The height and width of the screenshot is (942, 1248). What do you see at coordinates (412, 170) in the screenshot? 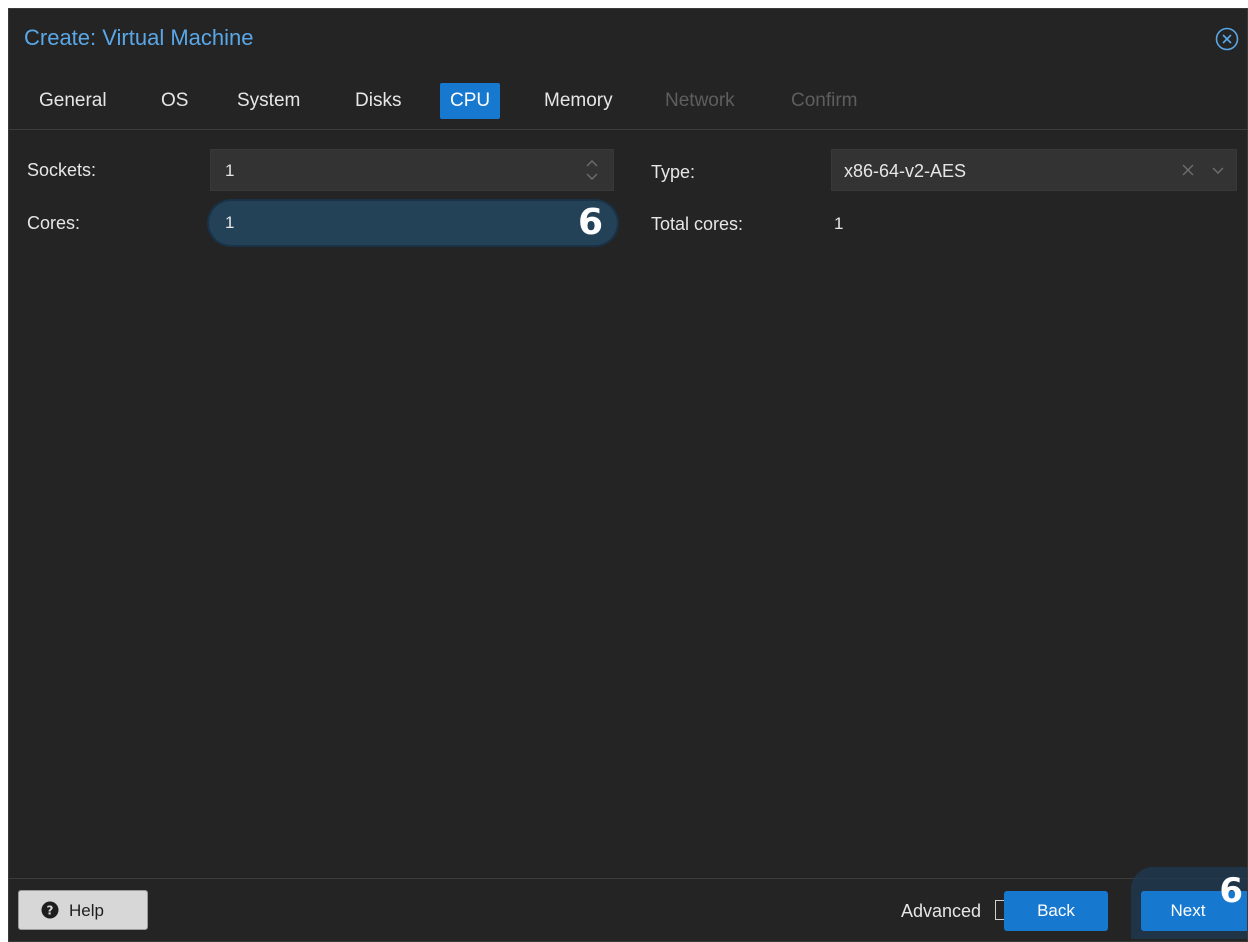
I see `sockets-input: 1` at bounding box center [412, 170].